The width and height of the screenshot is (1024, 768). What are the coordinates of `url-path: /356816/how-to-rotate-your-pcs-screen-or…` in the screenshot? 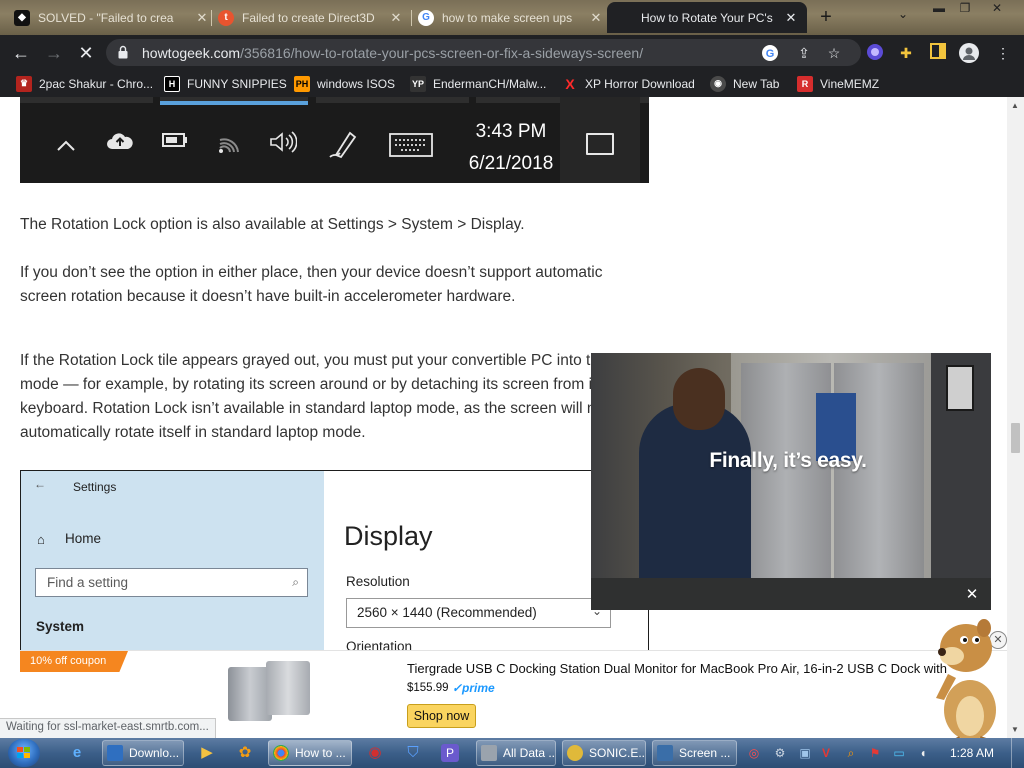 It's located at (442, 53).